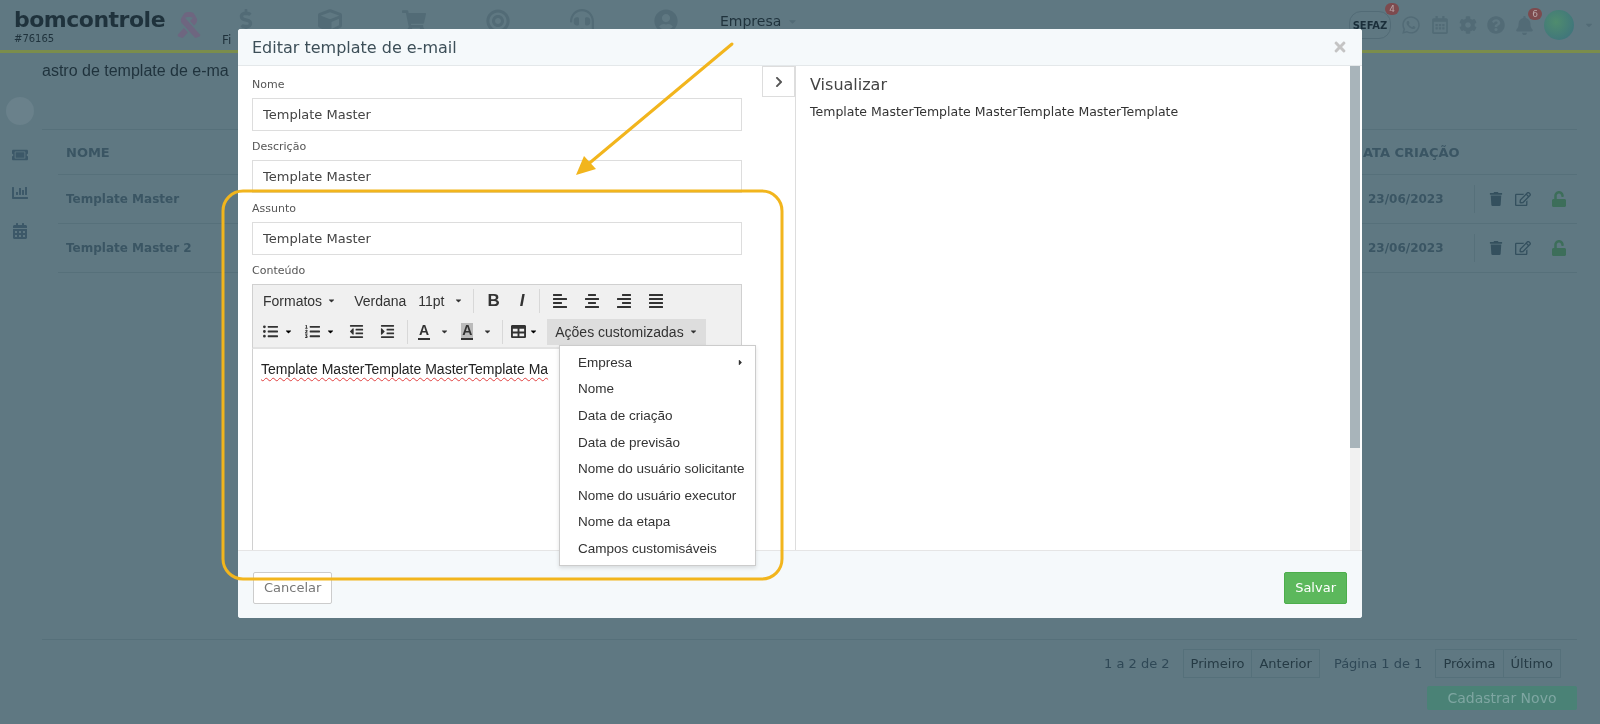 Image resolution: width=1600 pixels, height=724 pixels. I want to click on align-center-icon, so click(591, 300).